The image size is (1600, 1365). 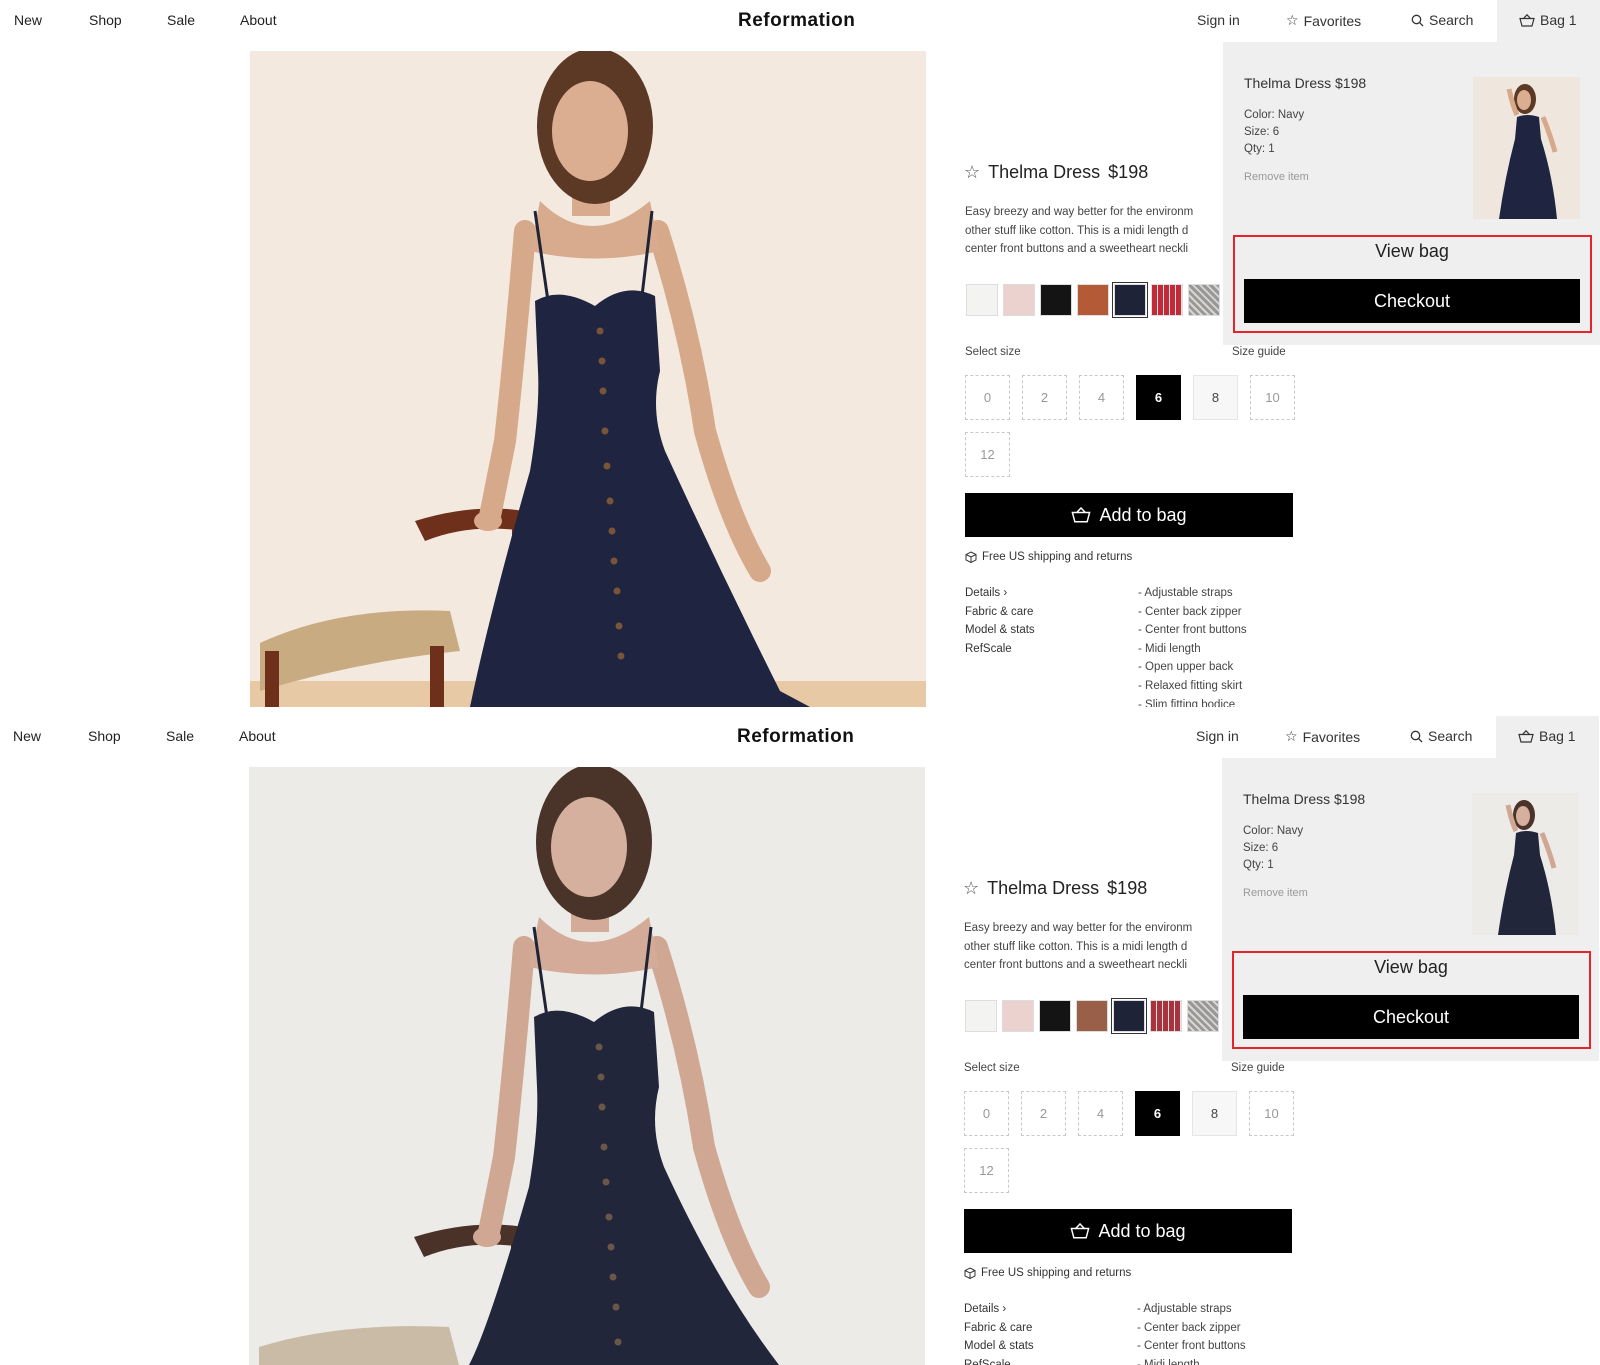 I want to click on box-icon, so click(x=970, y=1273).